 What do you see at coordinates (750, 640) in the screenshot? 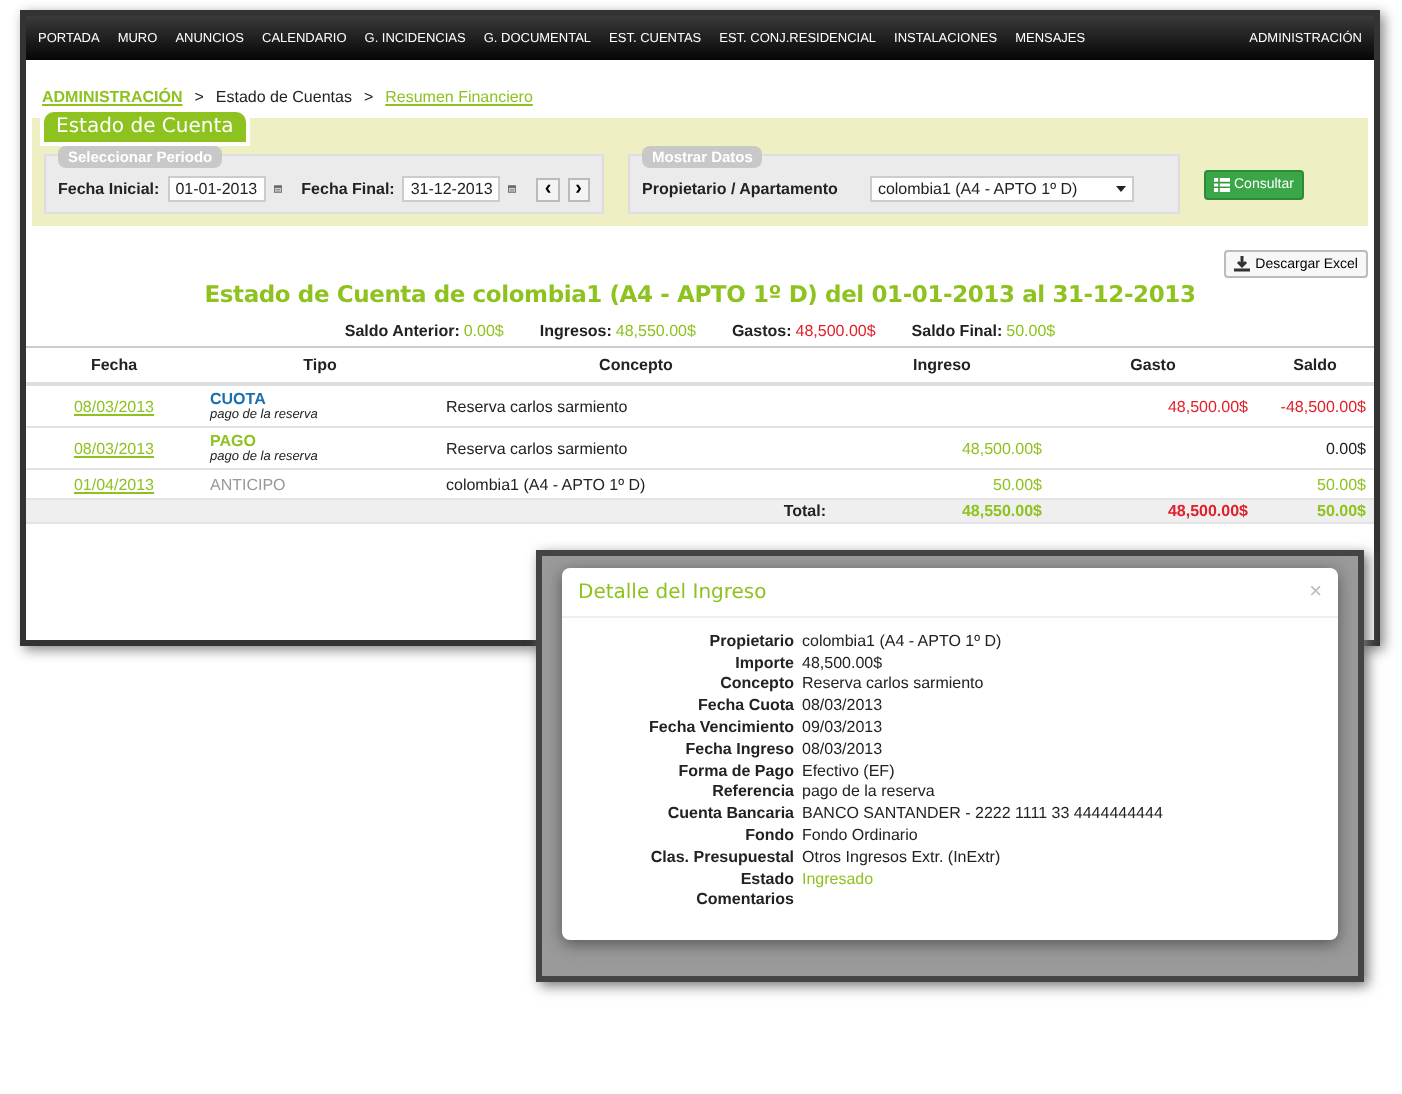
I see `detail-label: Propietario` at bounding box center [750, 640].